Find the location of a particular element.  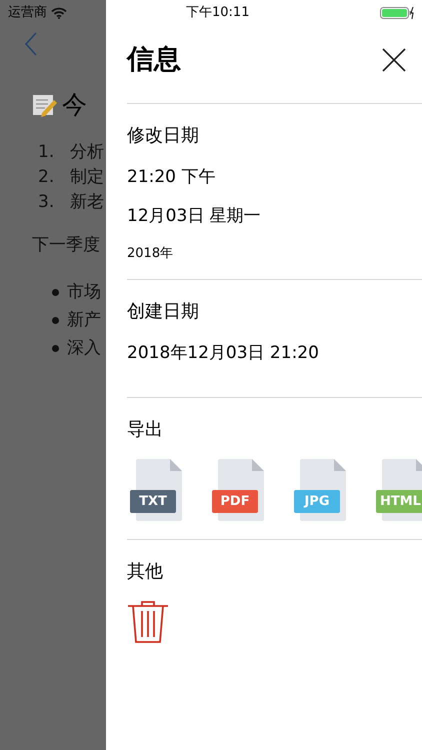

trash-icon is located at coordinates (148, 621).